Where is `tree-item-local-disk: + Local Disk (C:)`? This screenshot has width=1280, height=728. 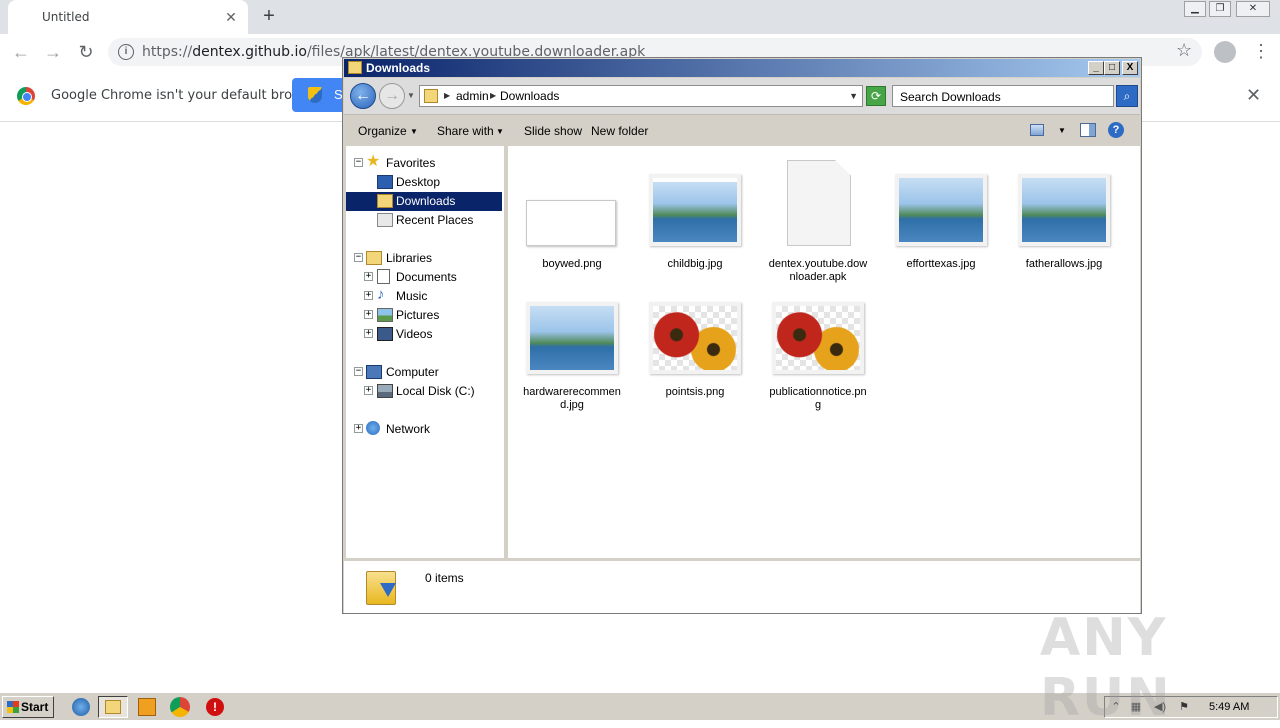 tree-item-local-disk: + Local Disk (C:) is located at coordinates (425, 391).